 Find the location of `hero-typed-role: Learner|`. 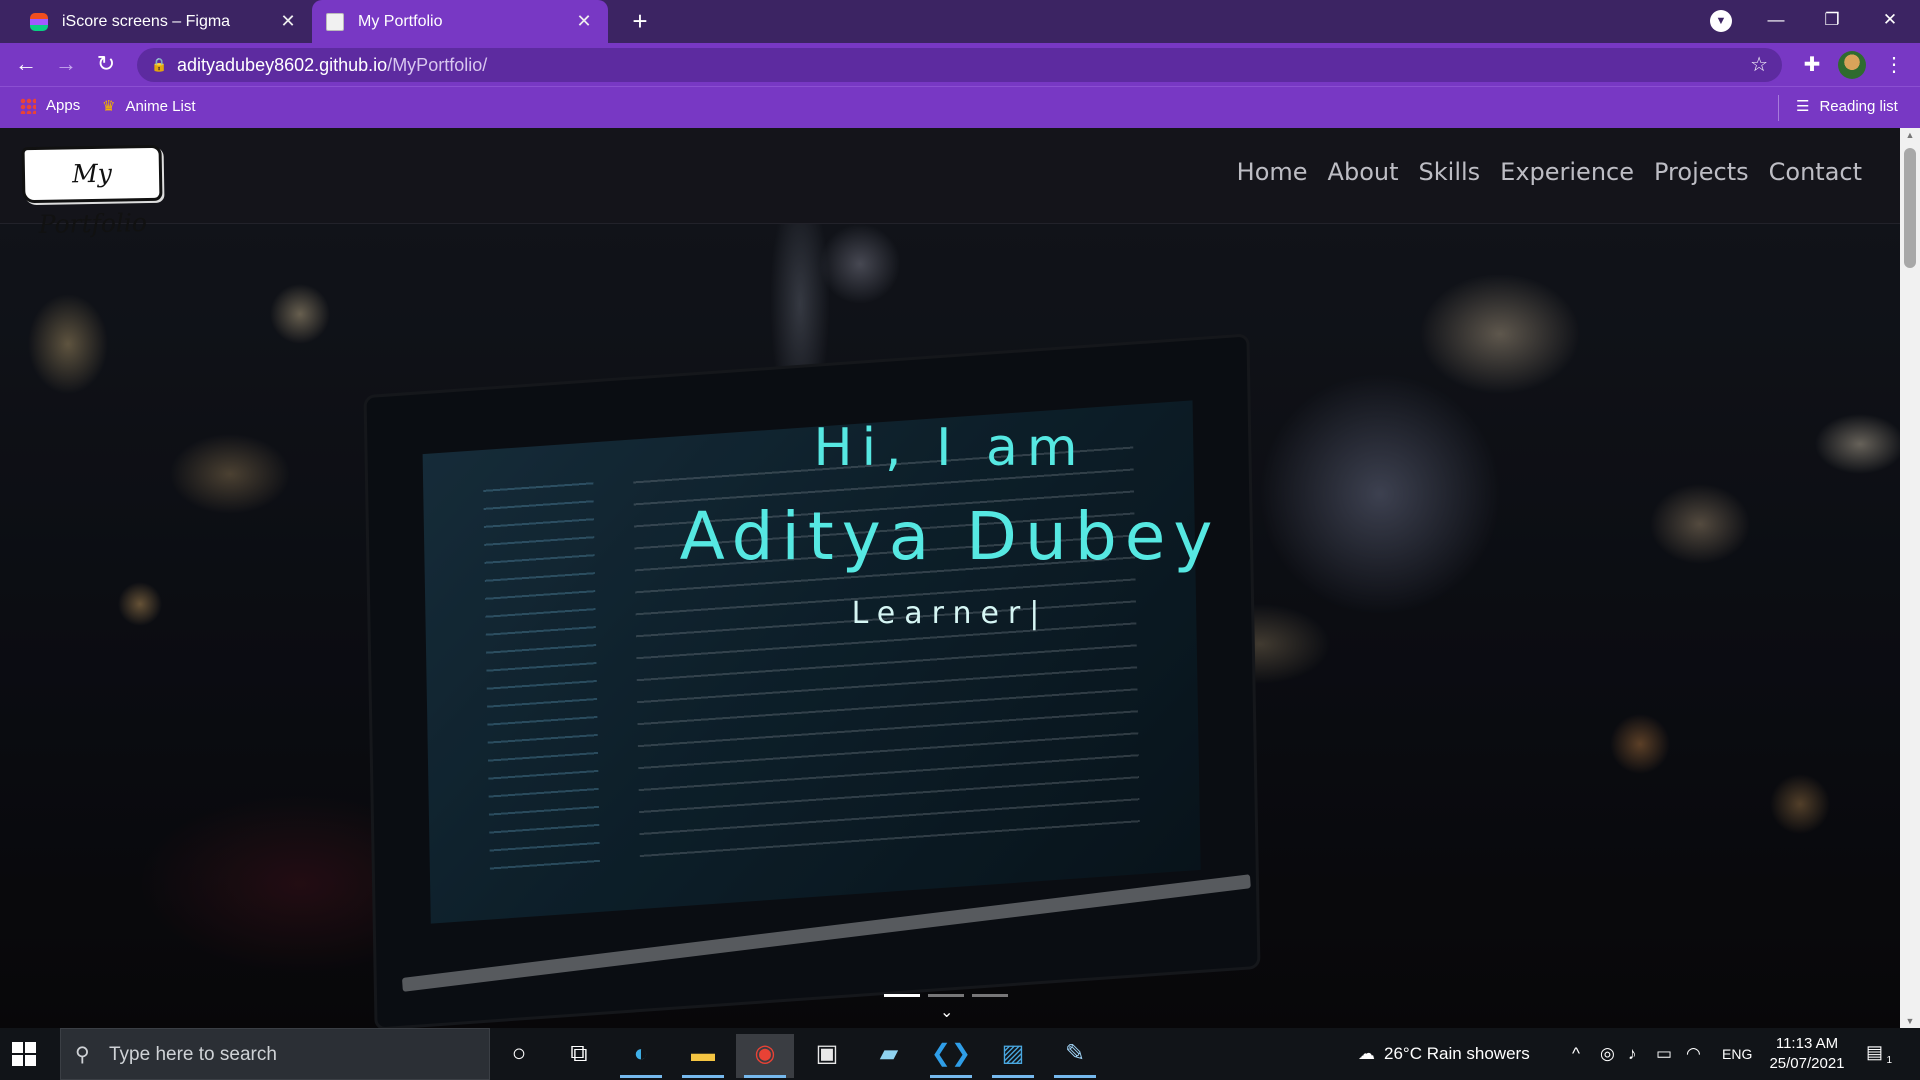

hero-typed-role: Learner| is located at coordinates (950, 613).